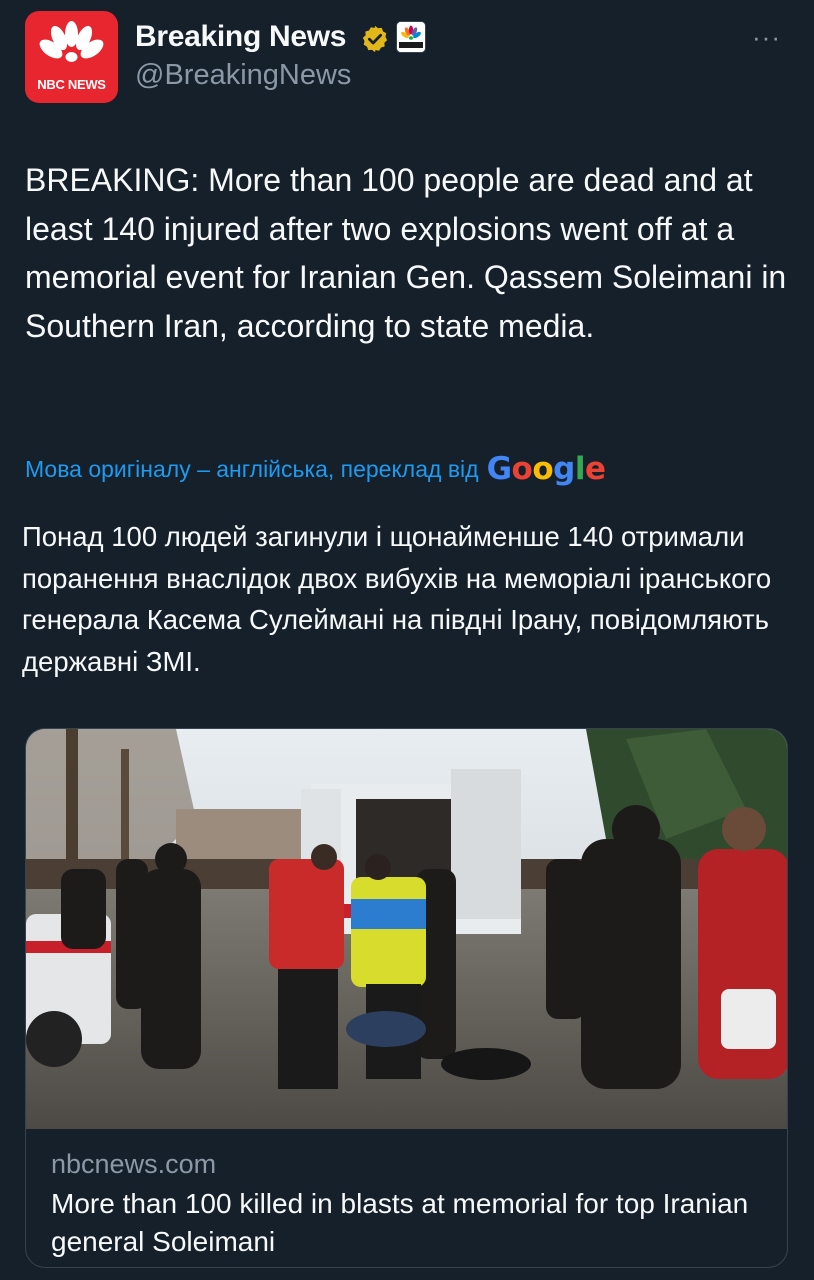 The height and width of the screenshot is (1280, 814). I want to click on display-name: Breaking News, so click(240, 37).